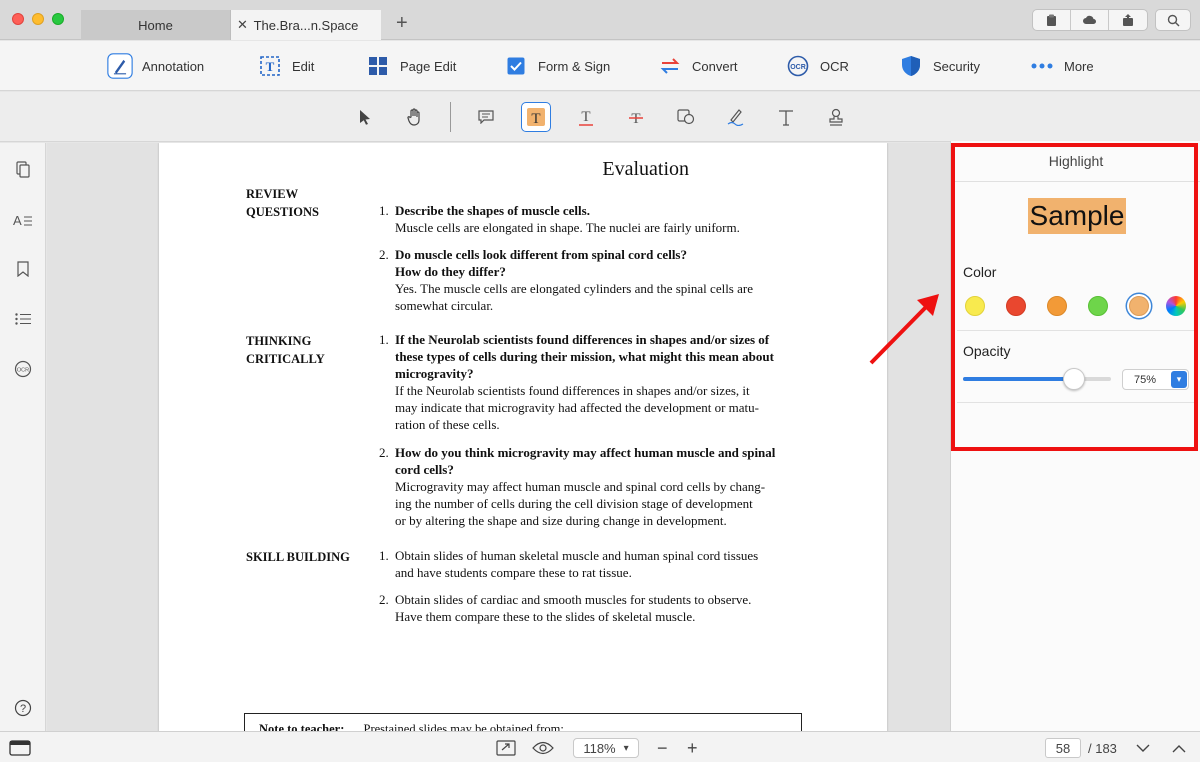  I want to click on cloud-icon, so click(1090, 20).